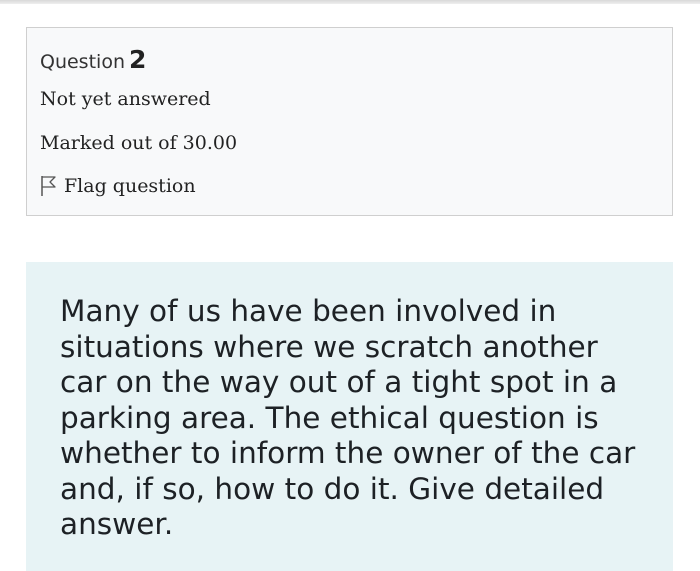 Image resolution: width=700 pixels, height=571 pixels. I want to click on question-number-heading: Question 2, so click(93, 59).